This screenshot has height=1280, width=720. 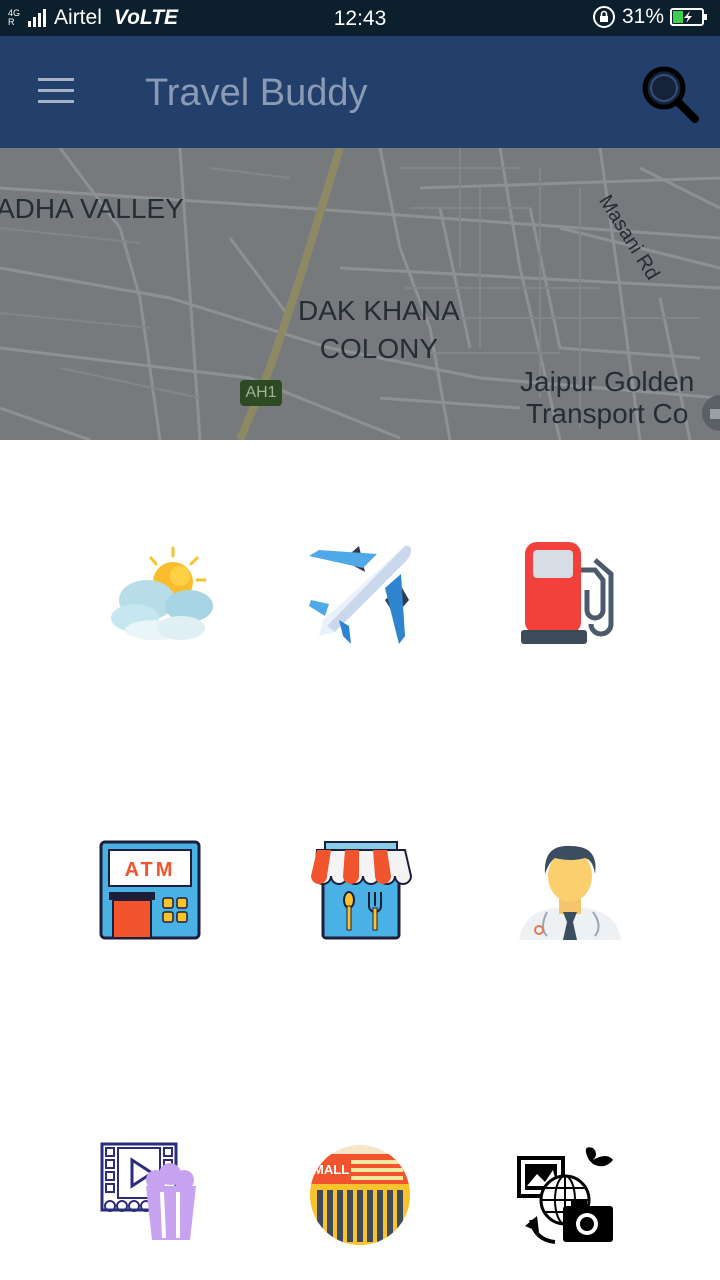 I want to click on status-bar: 4G R Airtel VoLTE 12:43 31%, so click(x=360, y=18).